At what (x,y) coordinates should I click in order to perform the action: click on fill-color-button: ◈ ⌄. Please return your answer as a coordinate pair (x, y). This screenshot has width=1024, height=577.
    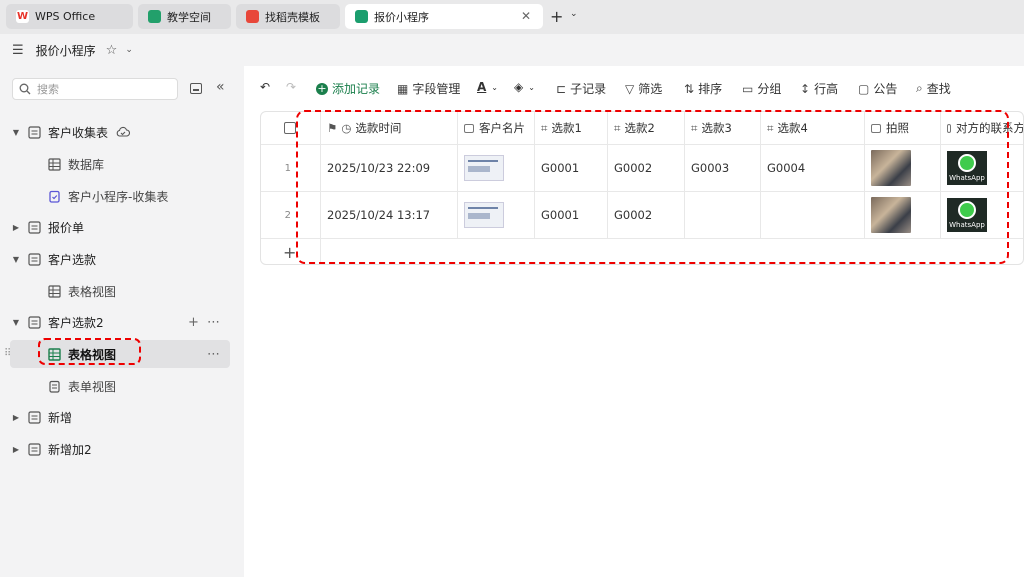
    Looking at the image, I should click on (524, 87).